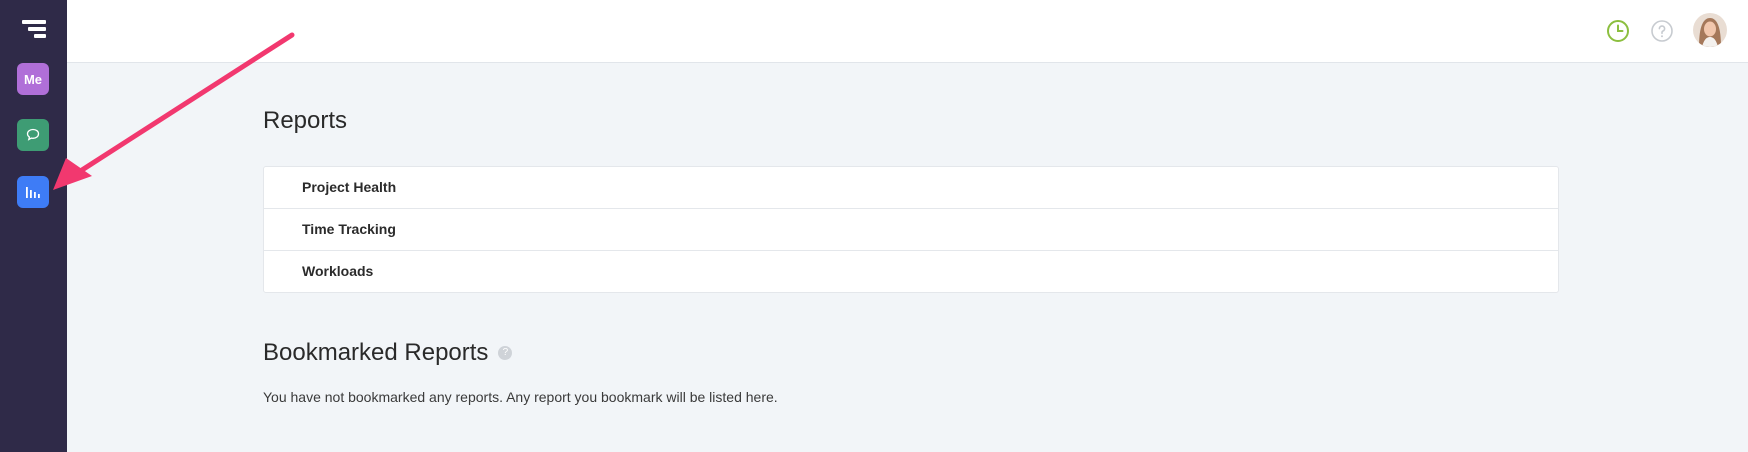 The height and width of the screenshot is (452, 1748). I want to click on chat-icon, so click(33, 134).